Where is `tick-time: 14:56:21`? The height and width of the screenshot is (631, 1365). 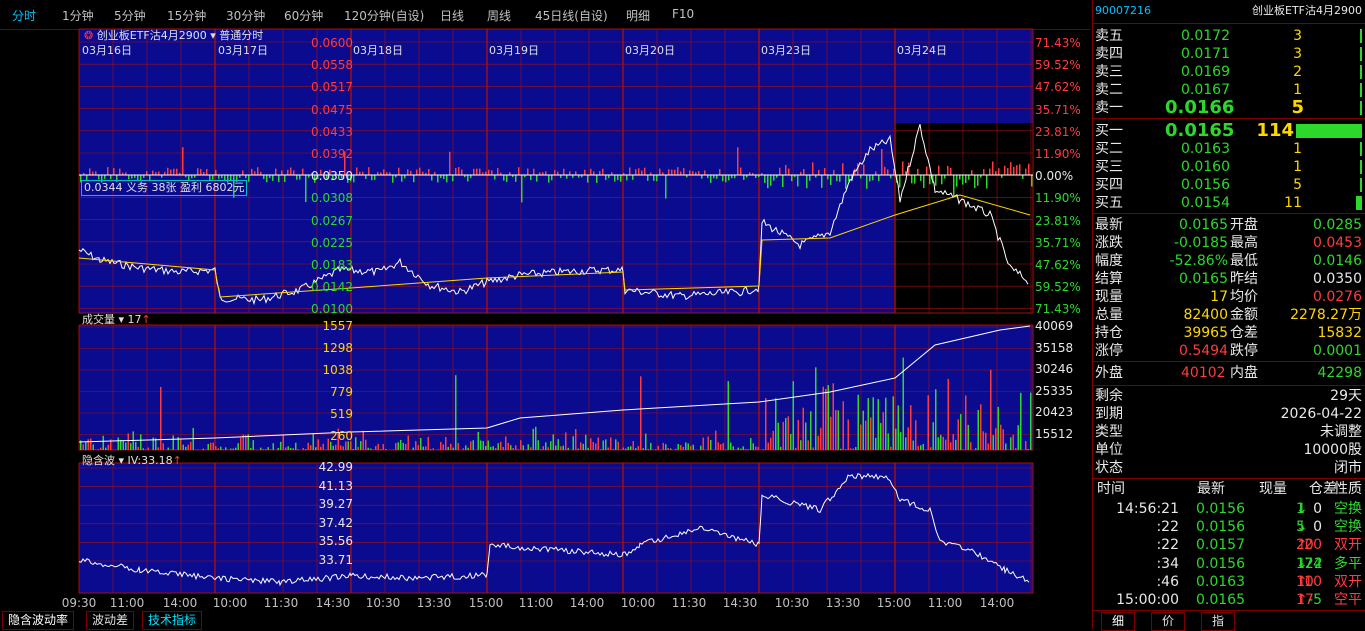 tick-time: 14:56:21 is located at coordinates (1147, 509).